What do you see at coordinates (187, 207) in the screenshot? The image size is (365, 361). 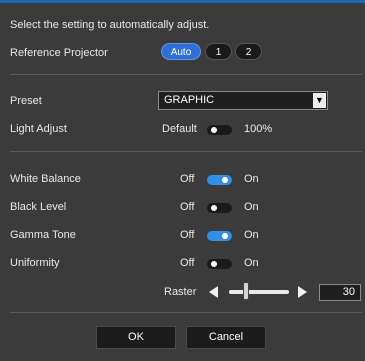 I see `black-level-off-label: Off` at bounding box center [187, 207].